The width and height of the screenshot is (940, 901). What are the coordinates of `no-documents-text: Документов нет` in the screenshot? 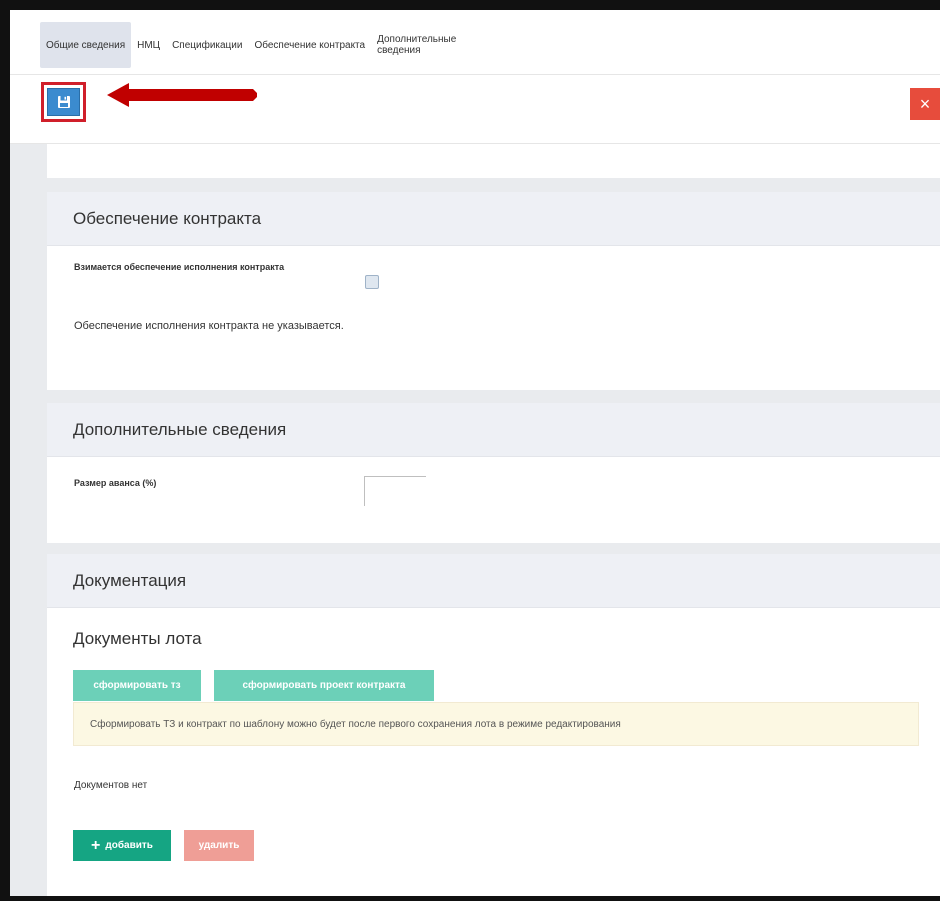 It's located at (111, 785).